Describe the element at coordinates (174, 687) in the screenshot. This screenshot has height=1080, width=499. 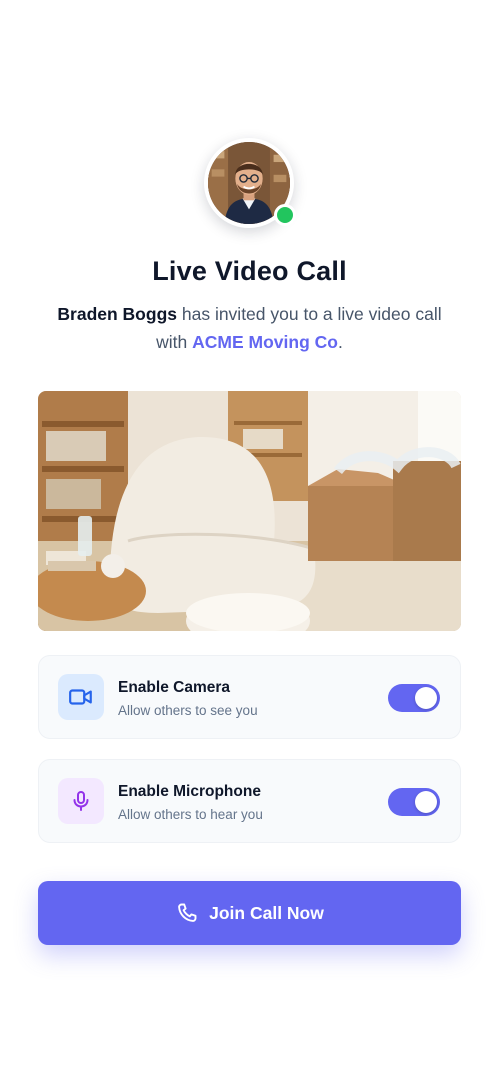
I see `camera-toggle-label: Enable Camera` at that location.